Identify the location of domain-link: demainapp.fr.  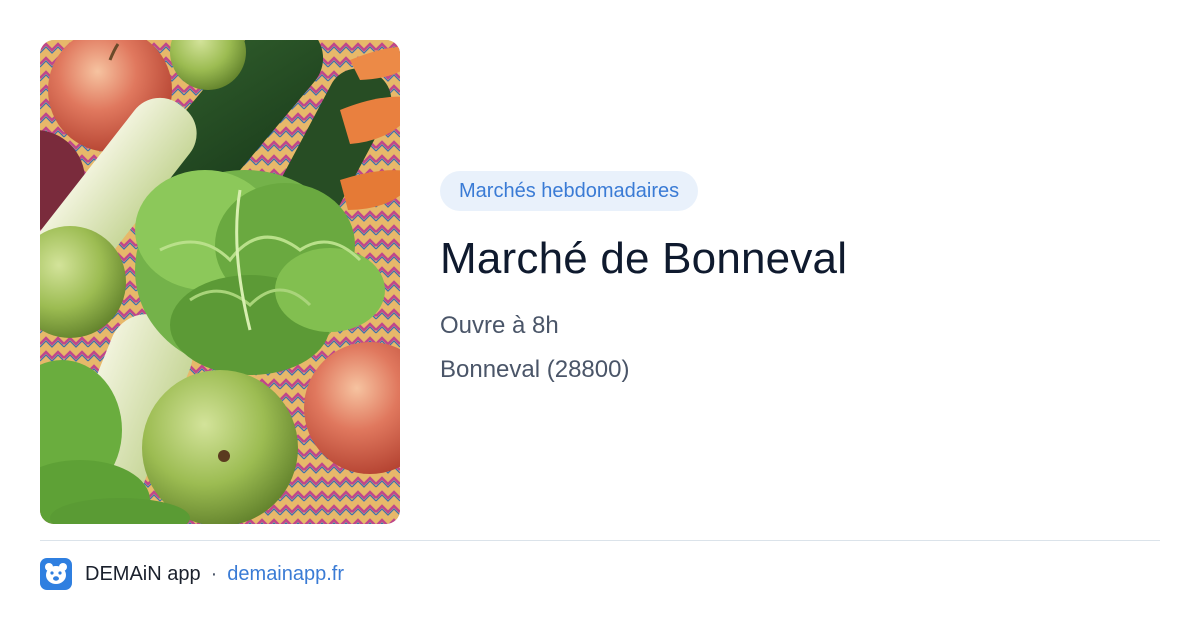
(285, 574).